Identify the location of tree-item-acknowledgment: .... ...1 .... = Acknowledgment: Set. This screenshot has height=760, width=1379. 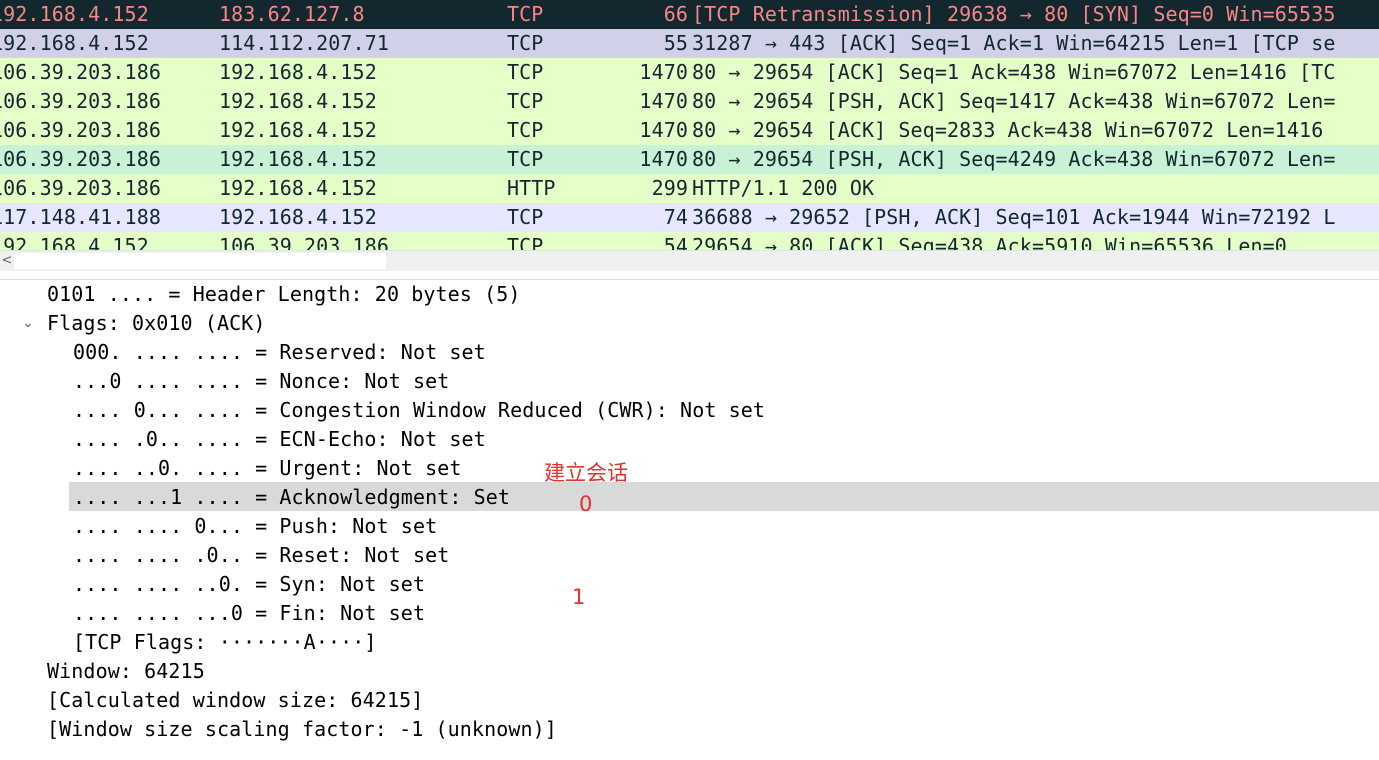
(291, 497).